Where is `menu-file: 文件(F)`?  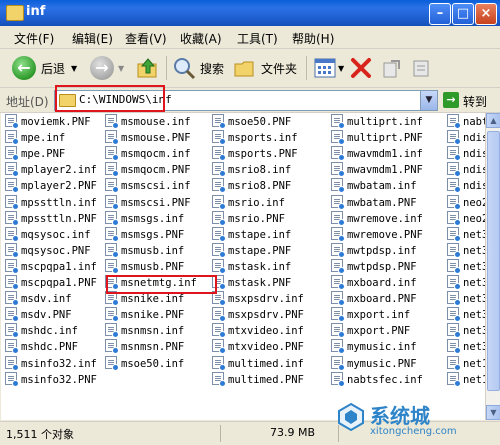 menu-file: 文件(F) is located at coordinates (34, 38).